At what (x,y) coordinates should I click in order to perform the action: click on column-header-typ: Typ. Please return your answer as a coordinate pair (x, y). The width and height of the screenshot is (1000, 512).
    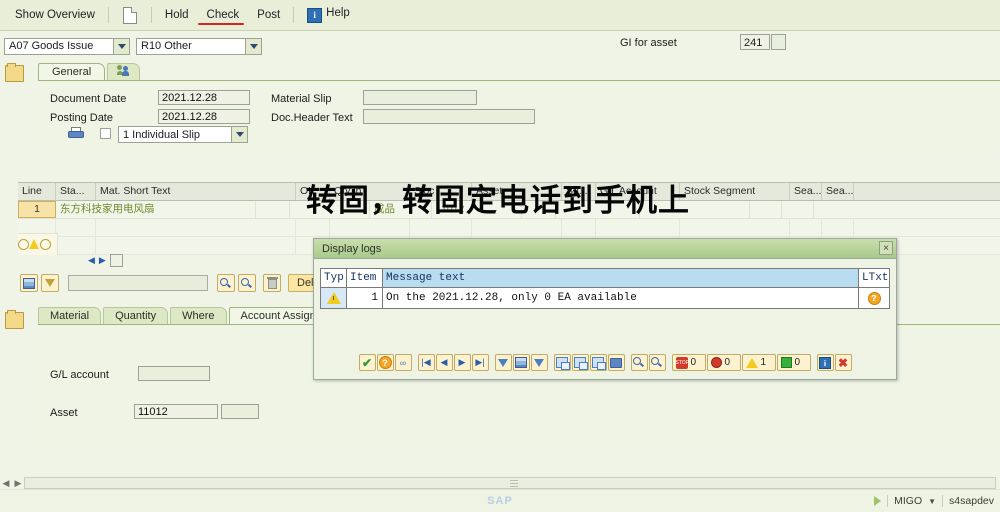
    Looking at the image, I should click on (334, 278).